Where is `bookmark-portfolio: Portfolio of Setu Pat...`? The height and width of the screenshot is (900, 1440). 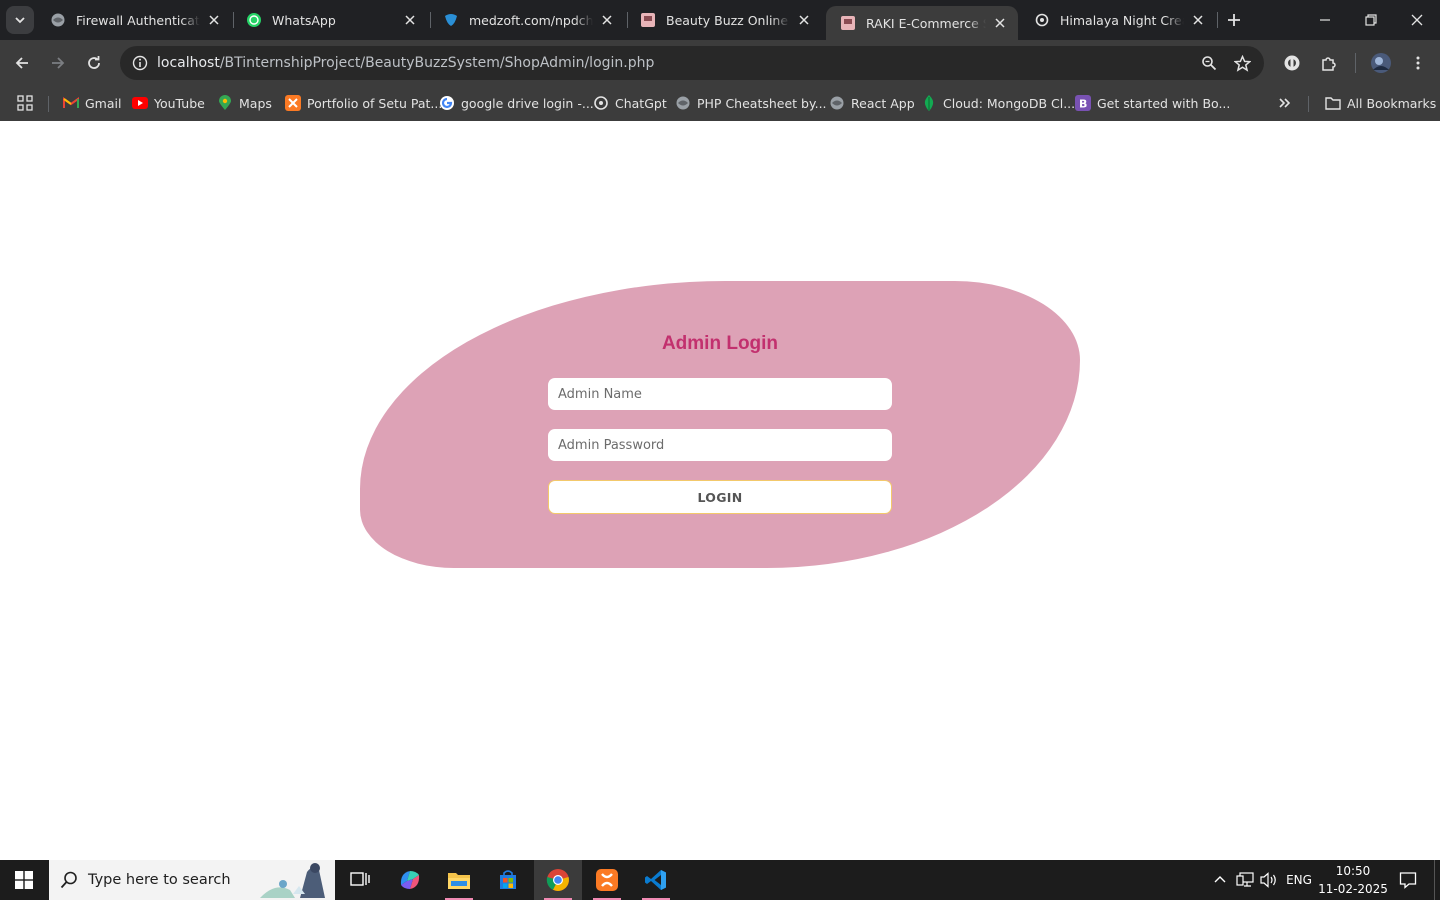 bookmark-portfolio: Portfolio of Setu Pat... is located at coordinates (363, 103).